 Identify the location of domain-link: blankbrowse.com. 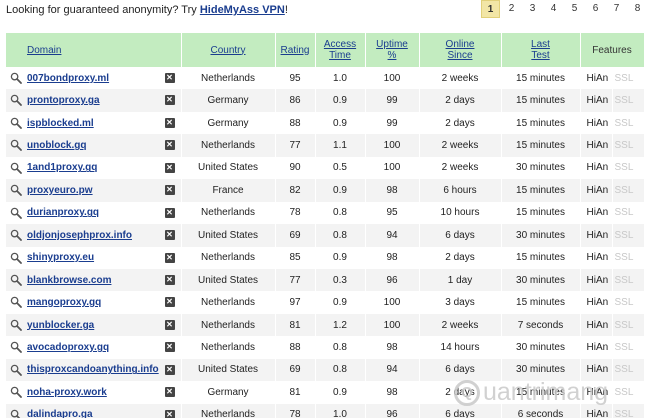
(69, 280).